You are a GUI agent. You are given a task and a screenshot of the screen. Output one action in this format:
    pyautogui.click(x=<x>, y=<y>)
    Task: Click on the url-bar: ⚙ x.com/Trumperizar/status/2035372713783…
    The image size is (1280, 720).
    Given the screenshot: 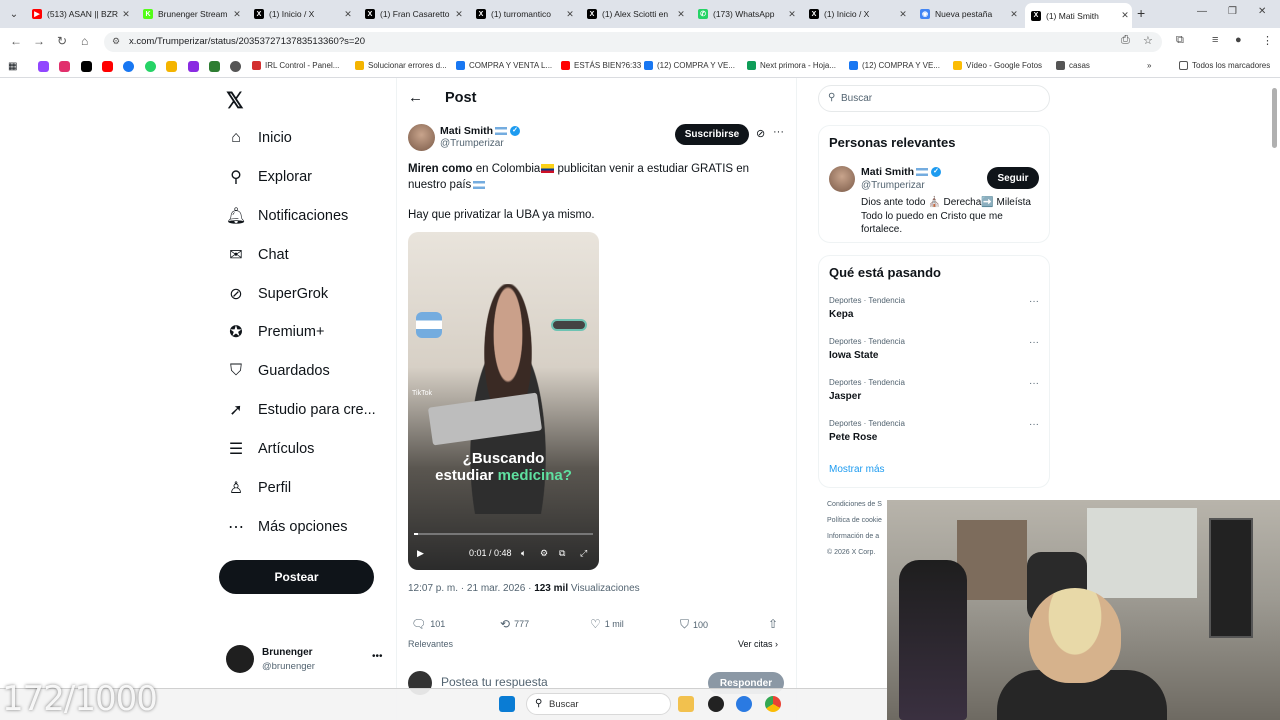 What is the action you would take?
    pyautogui.click(x=633, y=42)
    